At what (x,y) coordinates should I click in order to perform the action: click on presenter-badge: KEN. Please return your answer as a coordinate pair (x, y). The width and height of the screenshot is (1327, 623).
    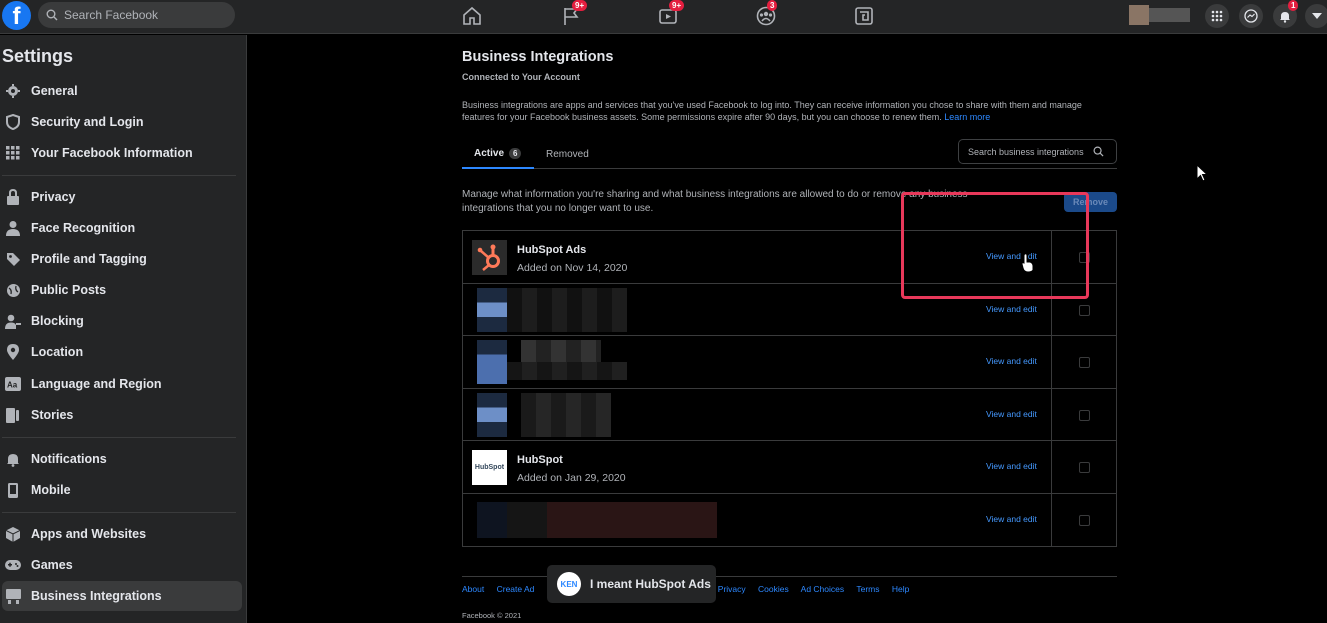
    Looking at the image, I should click on (569, 584).